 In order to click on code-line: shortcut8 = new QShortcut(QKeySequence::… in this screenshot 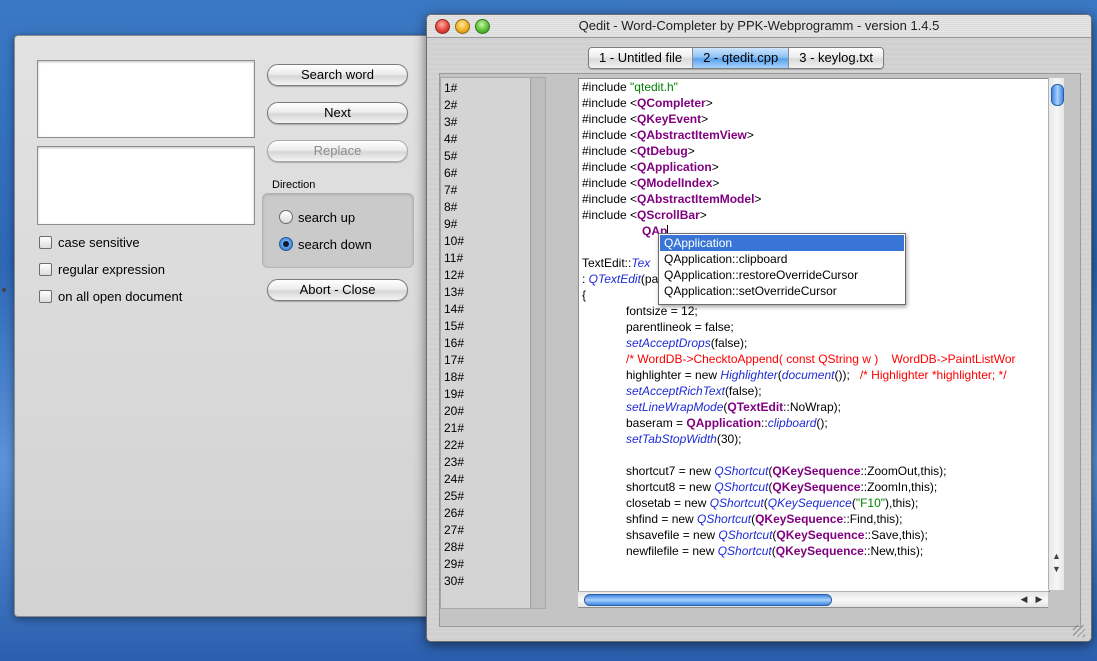, I will do `click(782, 487)`.